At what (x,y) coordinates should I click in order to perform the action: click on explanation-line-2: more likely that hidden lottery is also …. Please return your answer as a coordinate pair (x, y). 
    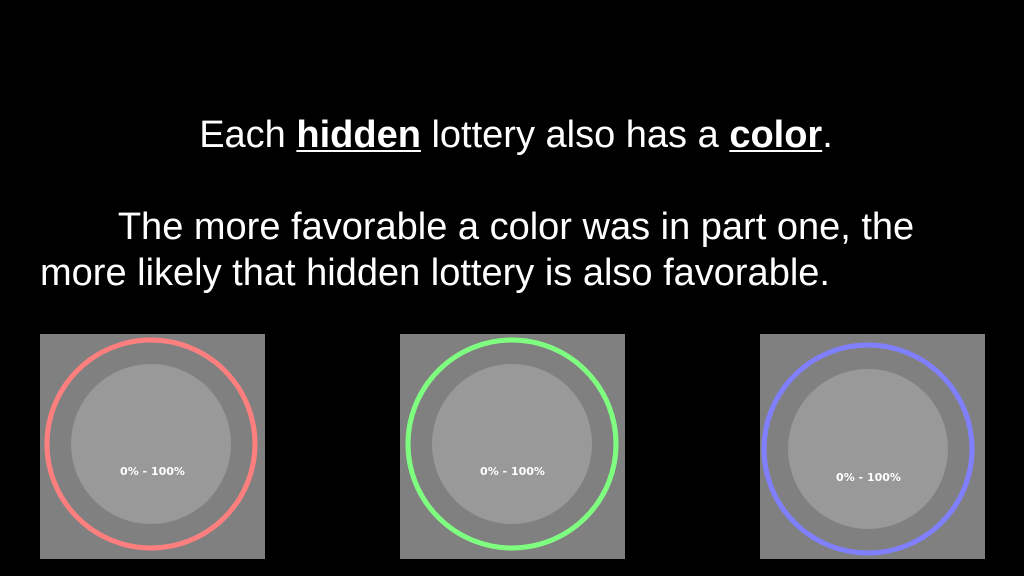
    Looking at the image, I should click on (435, 273).